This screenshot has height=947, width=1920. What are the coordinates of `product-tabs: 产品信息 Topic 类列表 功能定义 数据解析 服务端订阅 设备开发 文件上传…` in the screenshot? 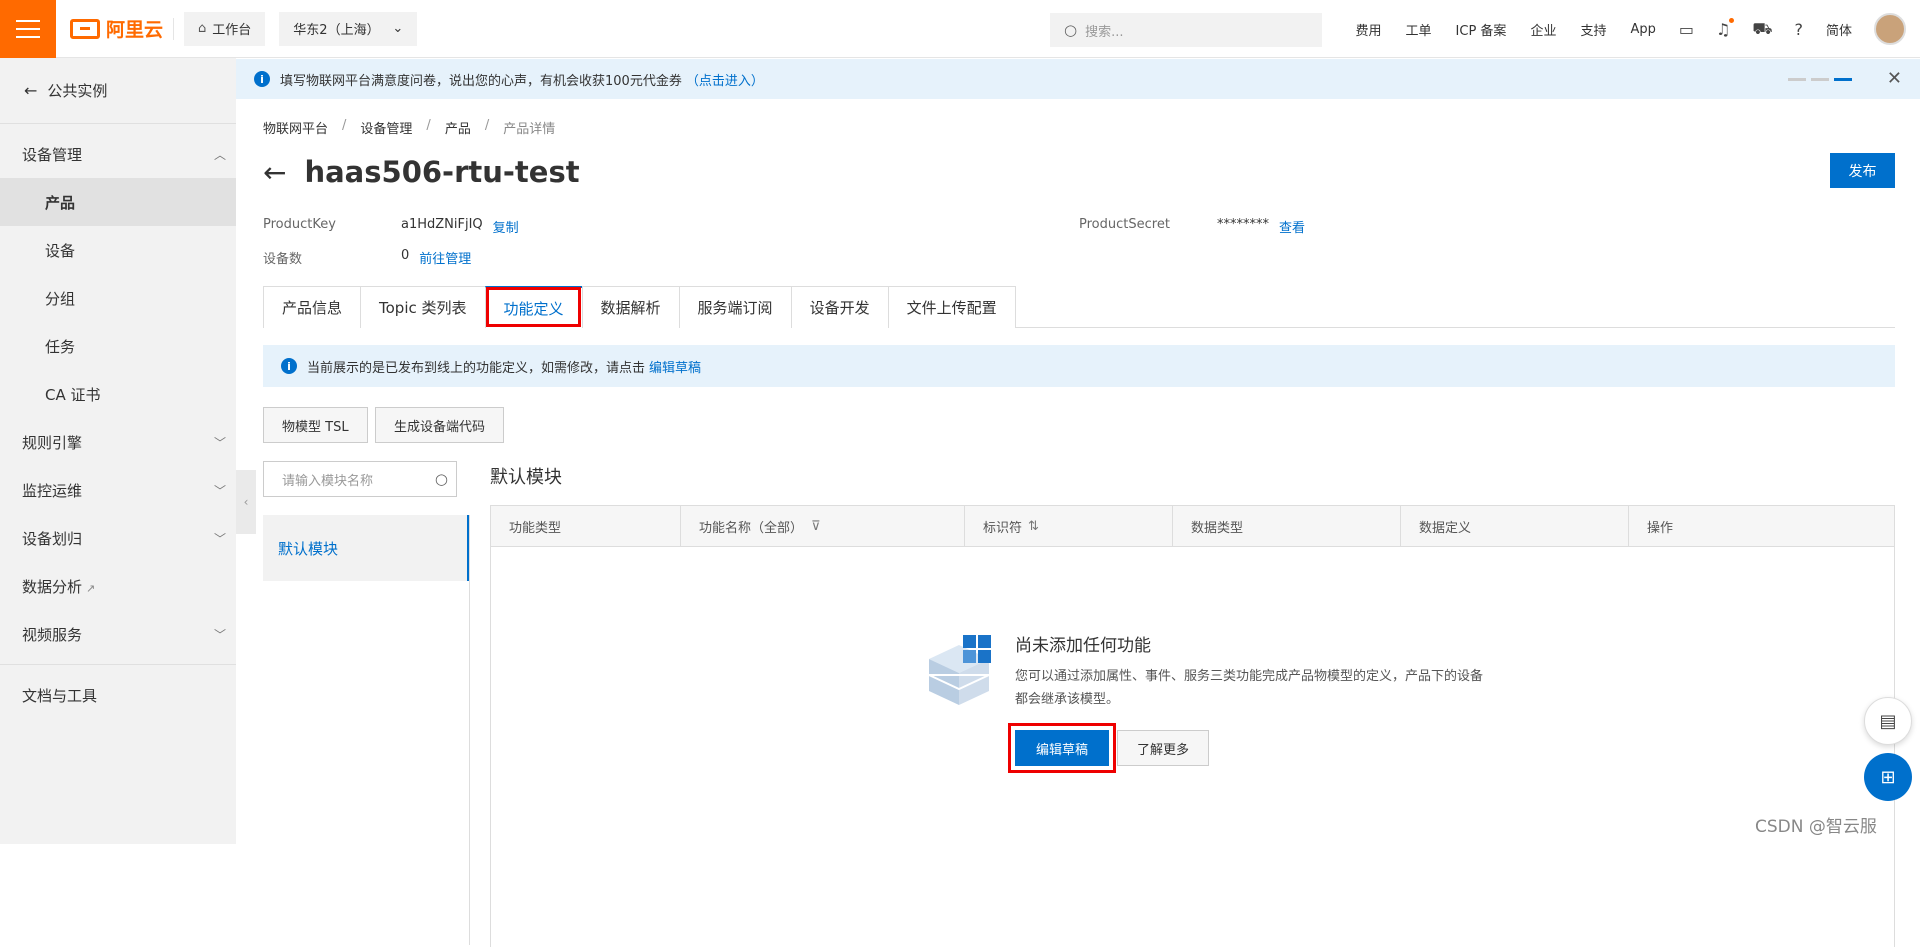 It's located at (1079, 307).